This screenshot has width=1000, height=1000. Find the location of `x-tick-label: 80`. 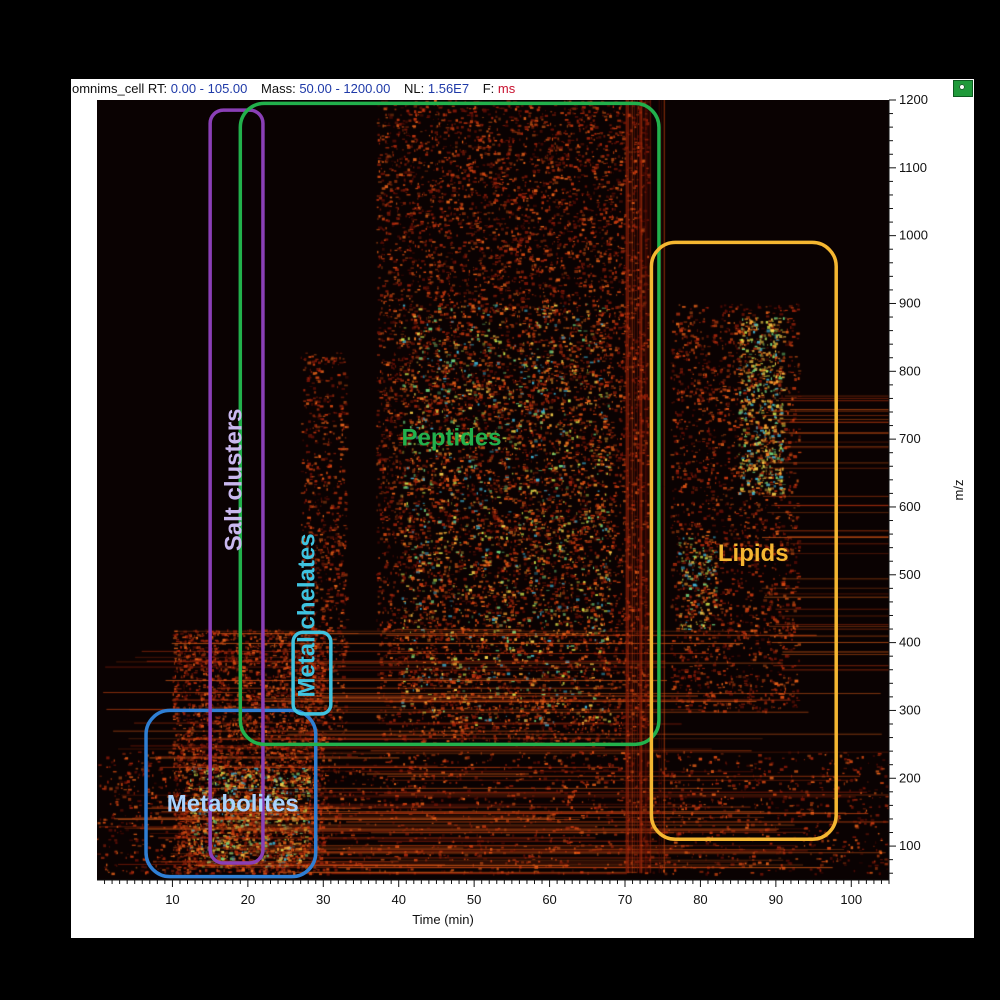

x-tick-label: 80 is located at coordinates (700, 899).